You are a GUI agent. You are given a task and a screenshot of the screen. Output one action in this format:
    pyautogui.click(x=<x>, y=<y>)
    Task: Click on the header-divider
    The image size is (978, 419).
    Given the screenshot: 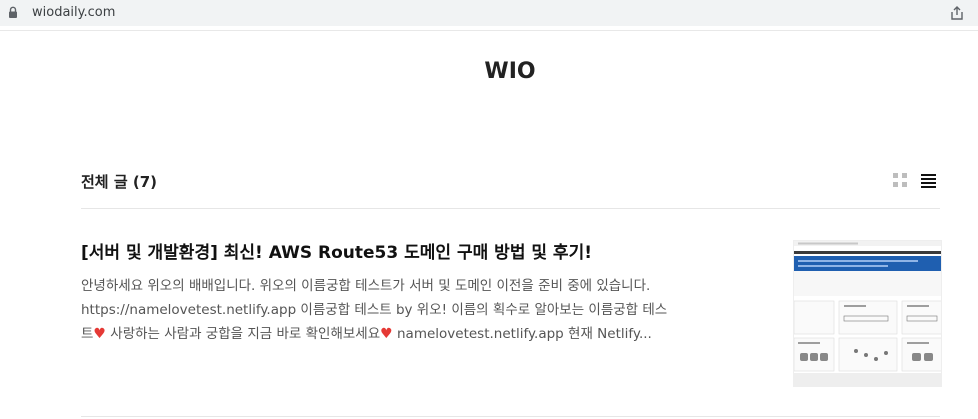 What is the action you would take?
    pyautogui.click(x=510, y=208)
    